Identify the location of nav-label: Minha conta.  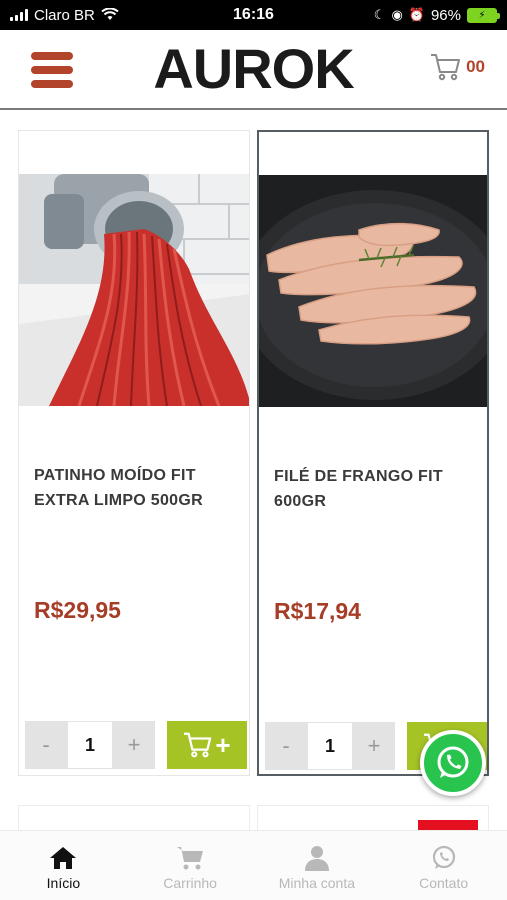
(317, 882).